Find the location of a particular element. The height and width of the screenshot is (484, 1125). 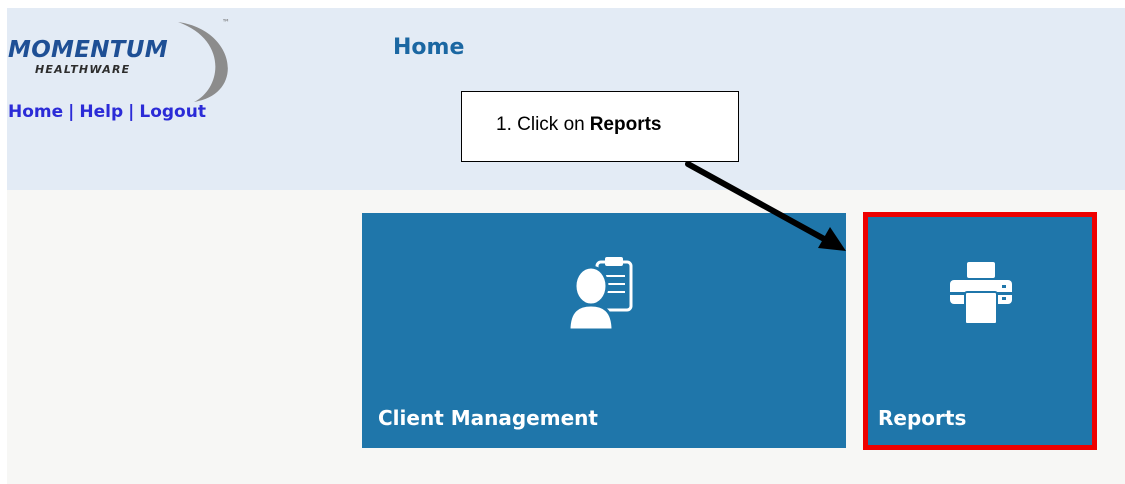

logo-trademark: ™ is located at coordinates (226, 22).